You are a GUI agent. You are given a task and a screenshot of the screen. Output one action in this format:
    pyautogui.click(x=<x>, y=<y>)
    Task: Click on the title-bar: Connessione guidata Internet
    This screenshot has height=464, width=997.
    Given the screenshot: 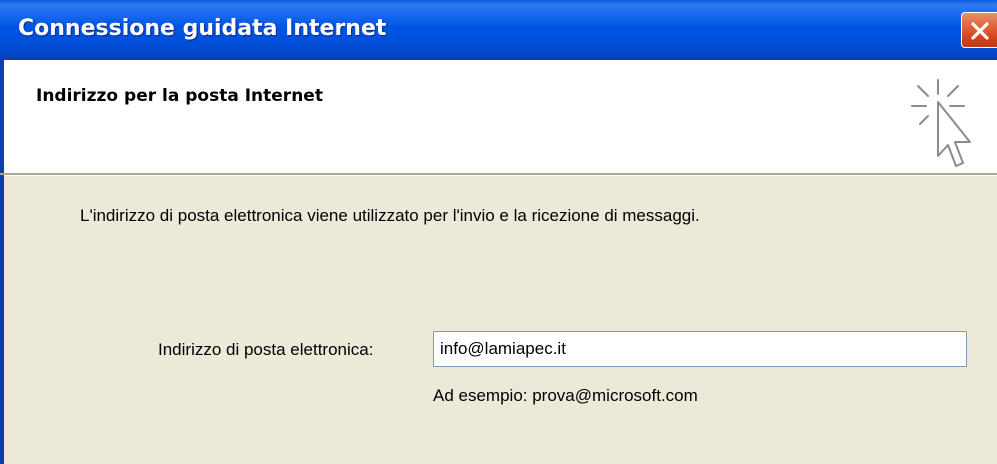 What is the action you would take?
    pyautogui.click(x=498, y=30)
    